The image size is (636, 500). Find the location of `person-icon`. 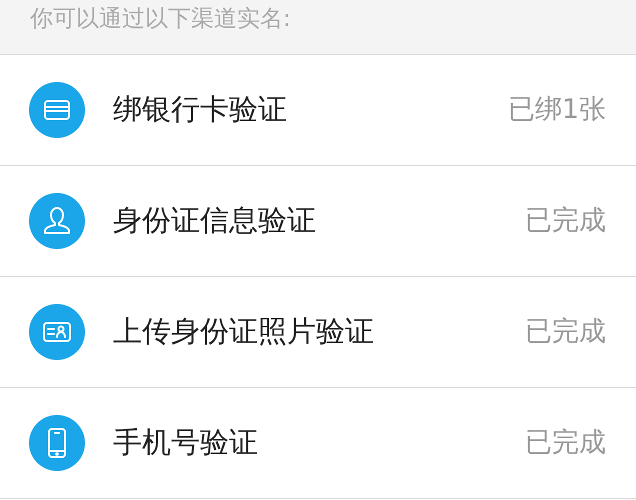

person-icon is located at coordinates (57, 221).